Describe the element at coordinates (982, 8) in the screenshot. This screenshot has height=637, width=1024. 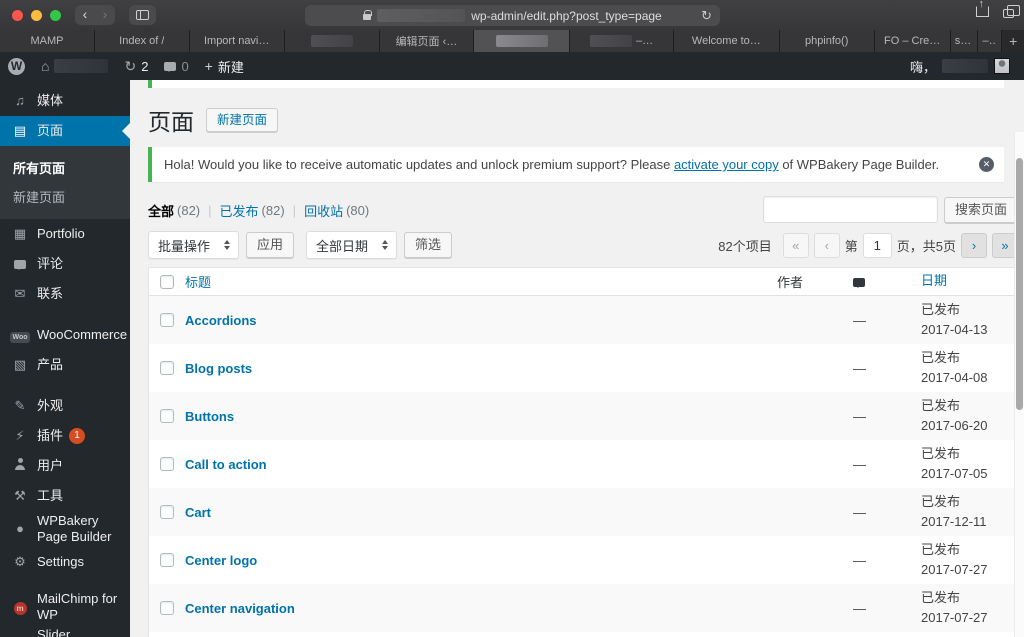
I see `share-icon` at that location.